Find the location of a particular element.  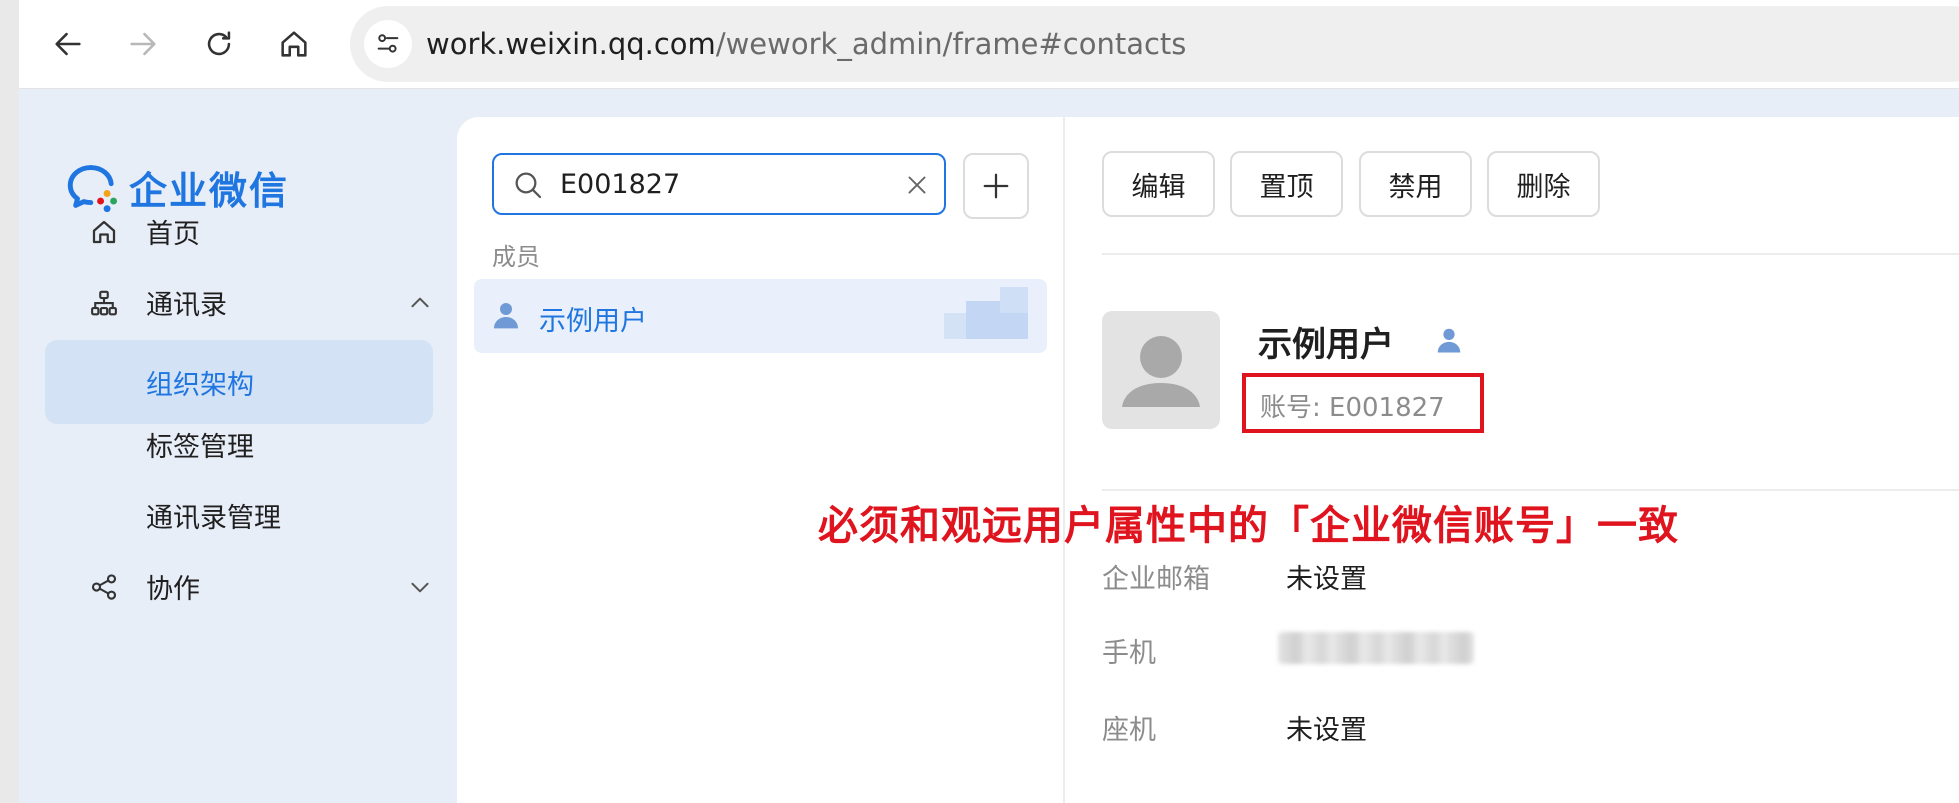

default-avatar-icon is located at coordinates (1161, 371).